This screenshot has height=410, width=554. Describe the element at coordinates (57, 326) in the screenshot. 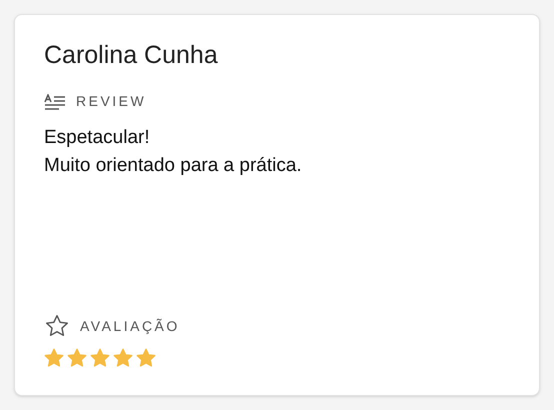

I see `star-outline-icon` at that location.